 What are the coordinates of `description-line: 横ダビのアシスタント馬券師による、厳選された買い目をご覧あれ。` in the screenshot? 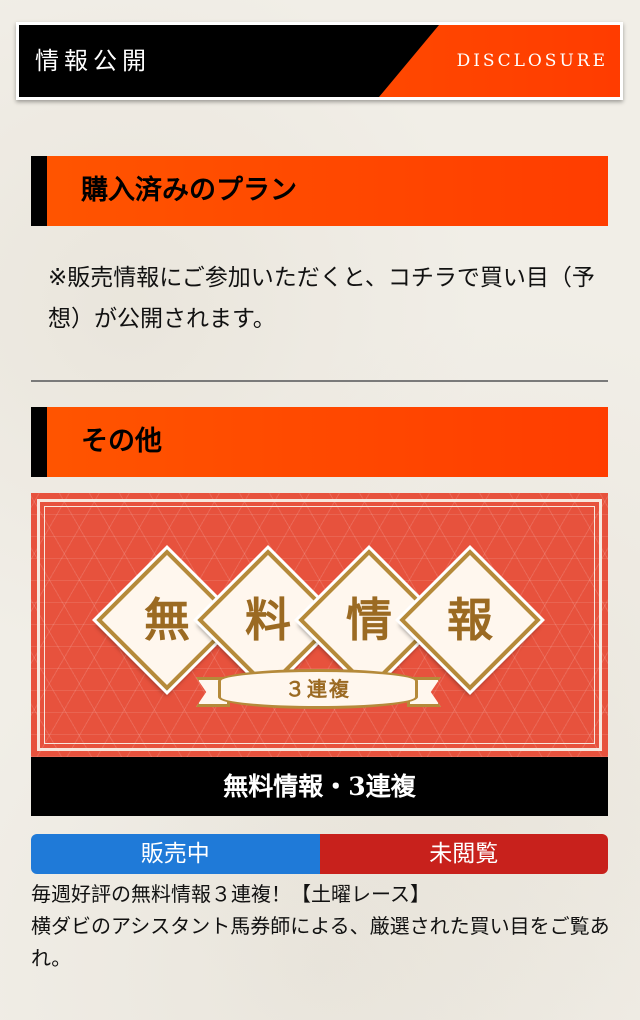 It's located at (320, 942).